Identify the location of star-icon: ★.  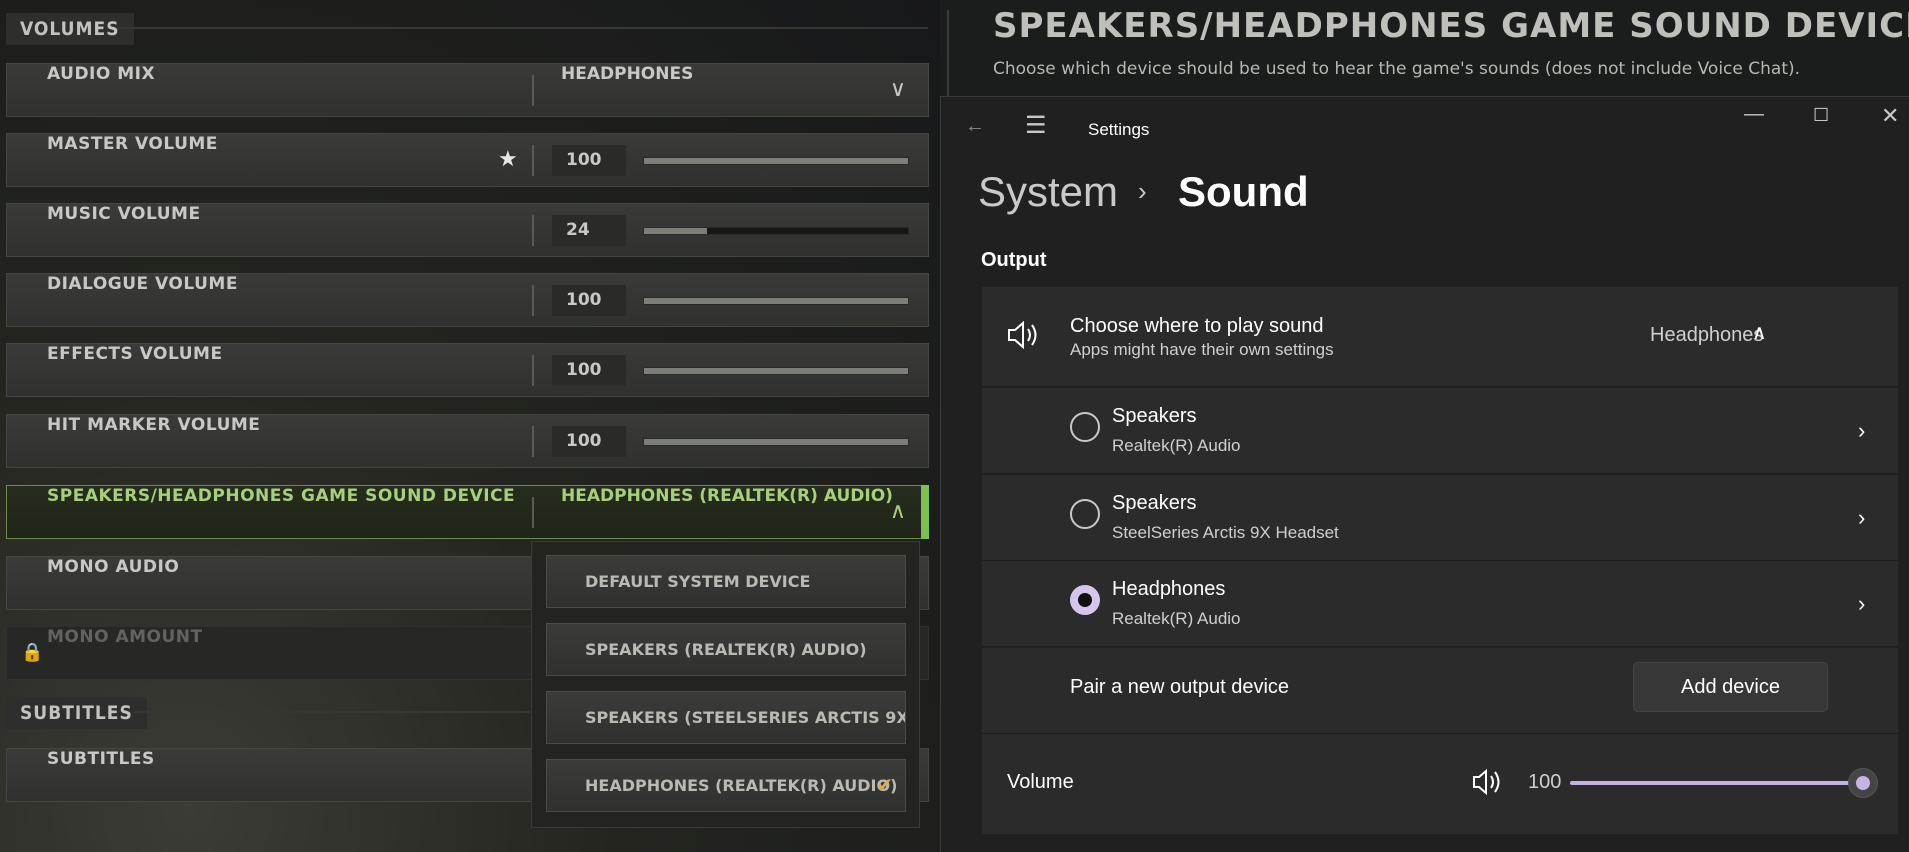
(508, 159).